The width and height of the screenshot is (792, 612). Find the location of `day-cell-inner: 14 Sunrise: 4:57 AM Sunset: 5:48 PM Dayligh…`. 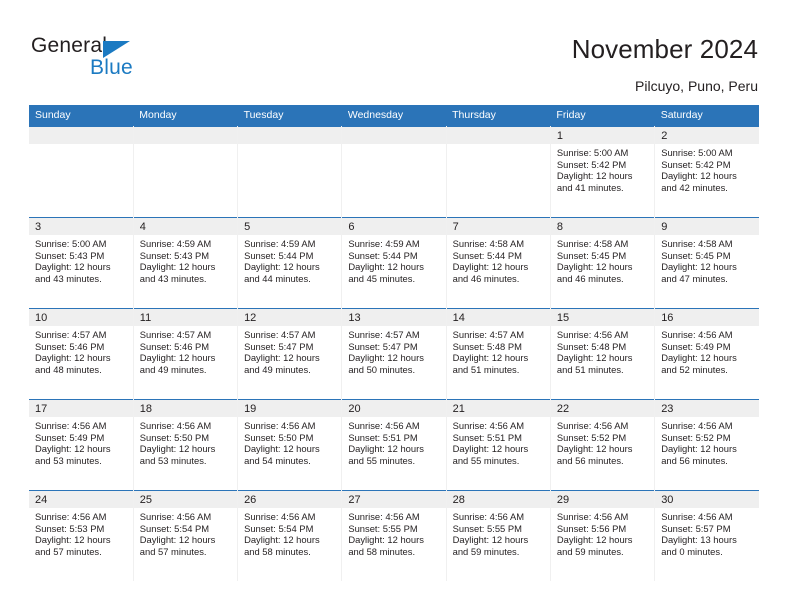

day-cell-inner: 14 Sunrise: 4:57 AM Sunset: 5:48 PM Dayligh… is located at coordinates (498, 354).